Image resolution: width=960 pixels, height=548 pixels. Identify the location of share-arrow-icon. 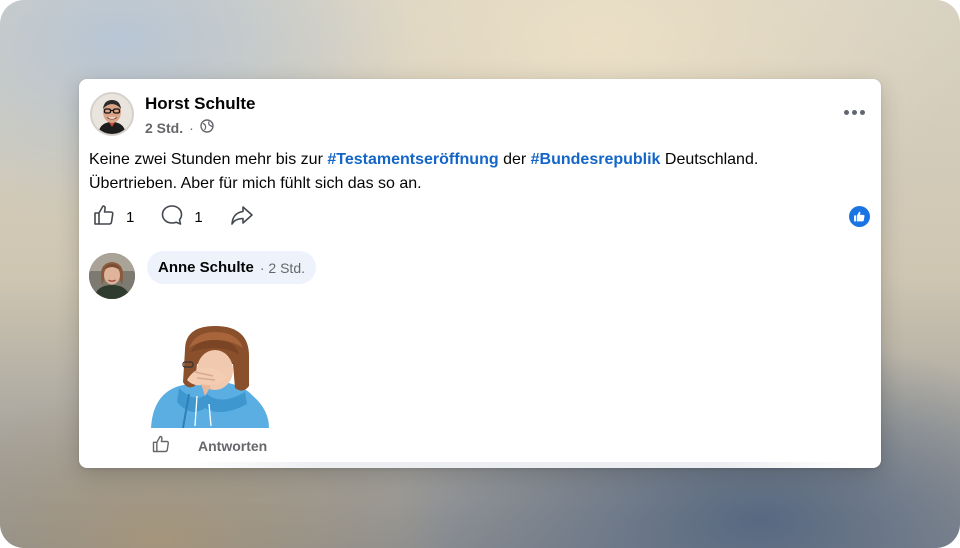
(242, 217).